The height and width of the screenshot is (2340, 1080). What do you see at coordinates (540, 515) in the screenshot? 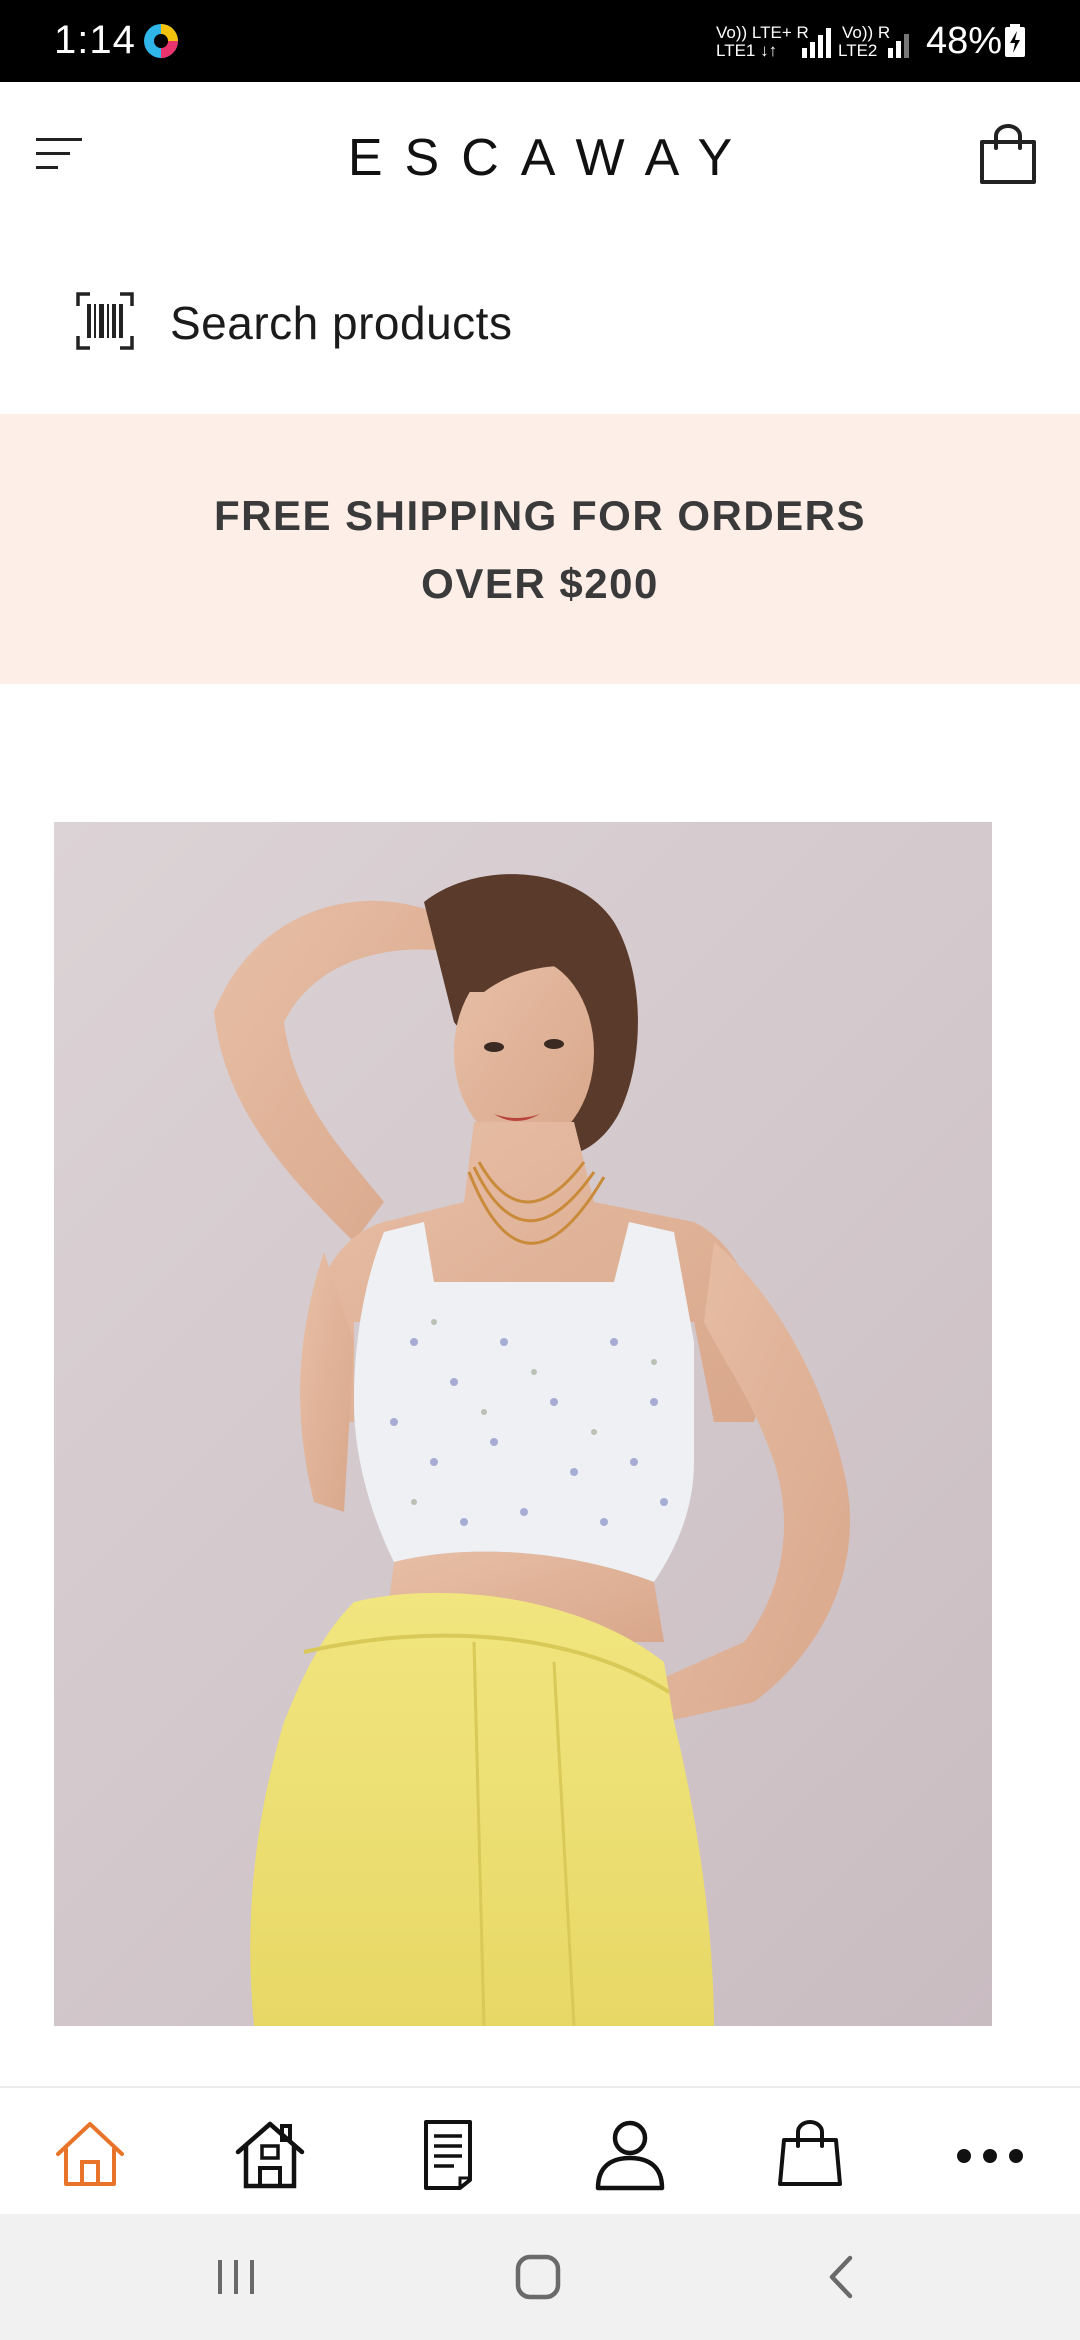
I see `banner-text-line-1: FREE SHIPPING FOR ORDERS` at bounding box center [540, 515].